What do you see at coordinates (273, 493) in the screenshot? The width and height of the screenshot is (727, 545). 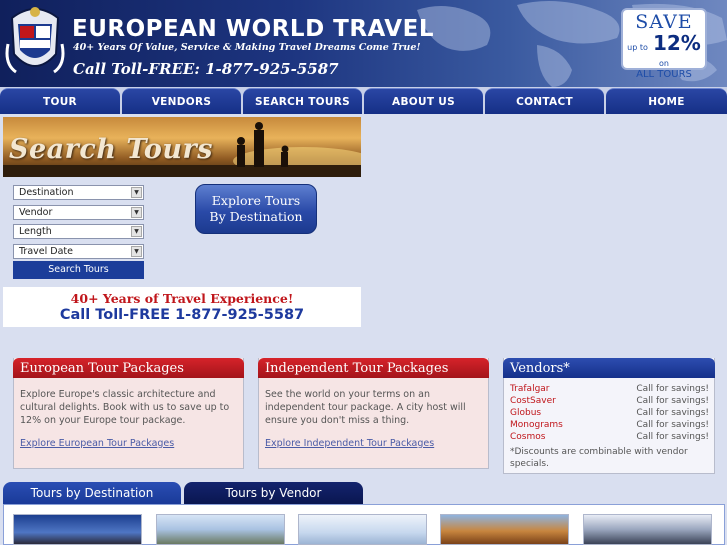 I see `tab-tours-by-vendor: Tours by Vendor` at bounding box center [273, 493].